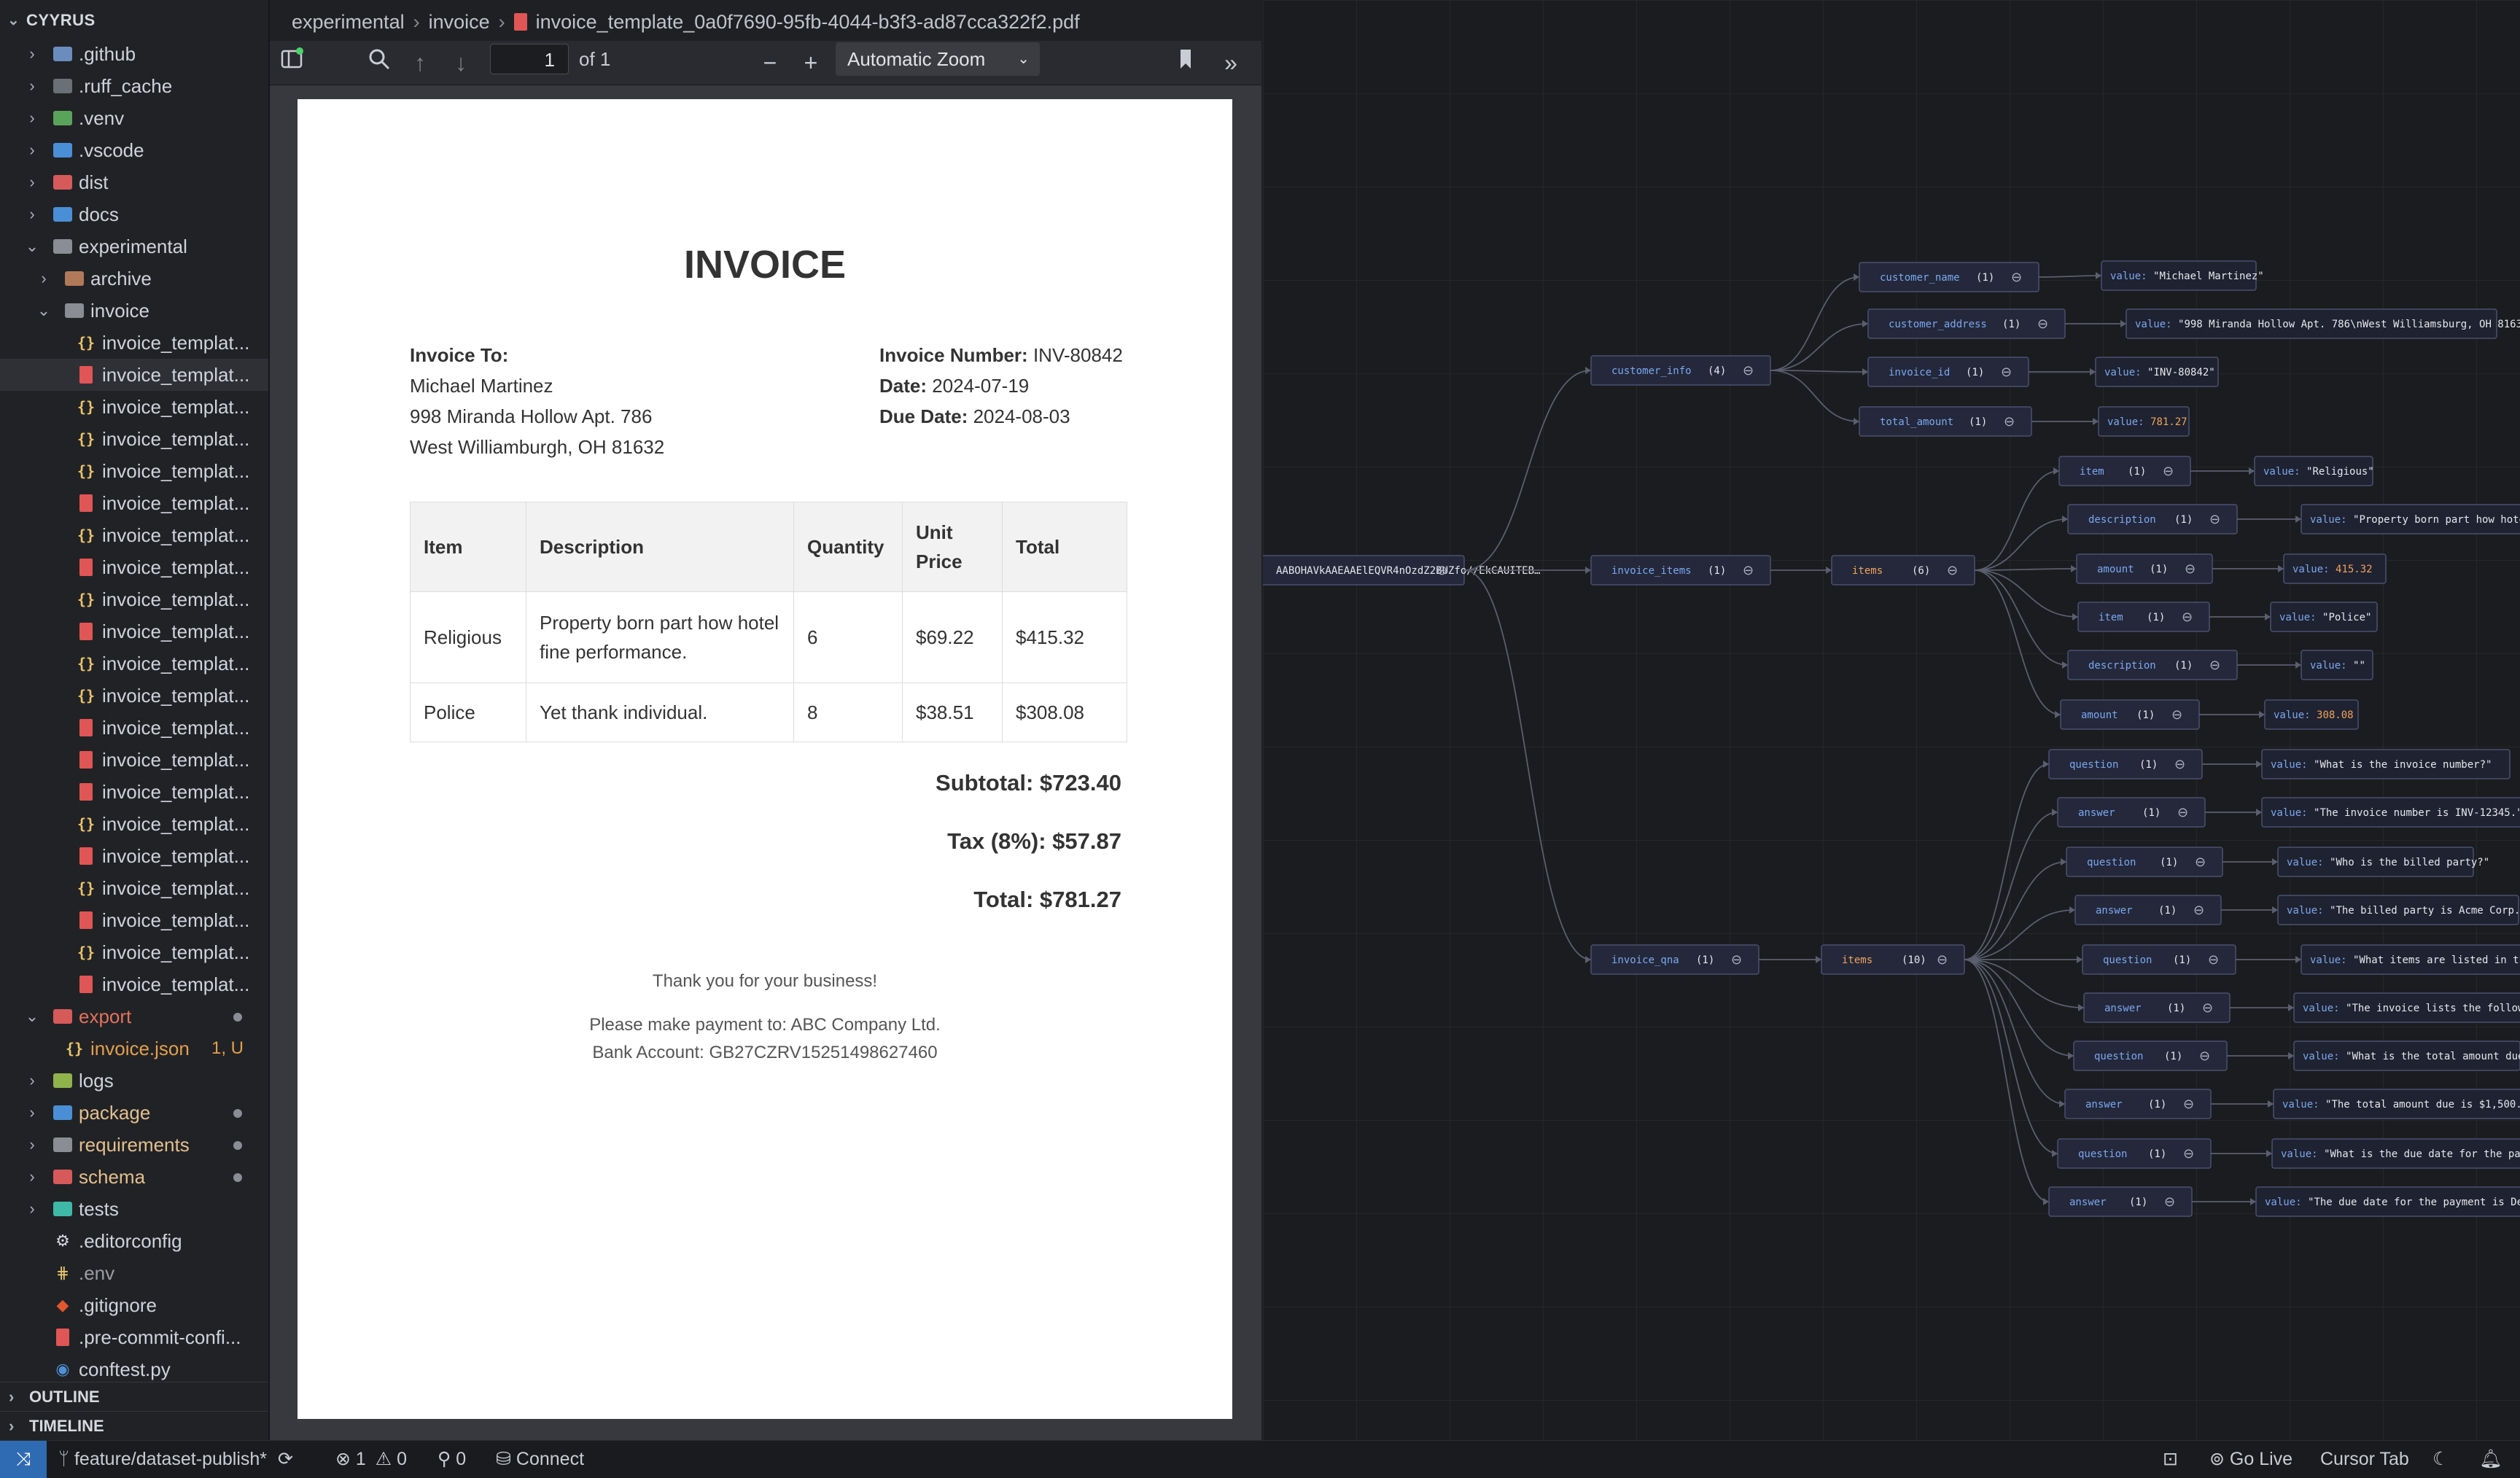 The height and width of the screenshot is (1478, 2520). What do you see at coordinates (371, 1460) in the screenshot?
I see `problems-indicator: ⊗ 1 ⚠ 0` at bounding box center [371, 1460].